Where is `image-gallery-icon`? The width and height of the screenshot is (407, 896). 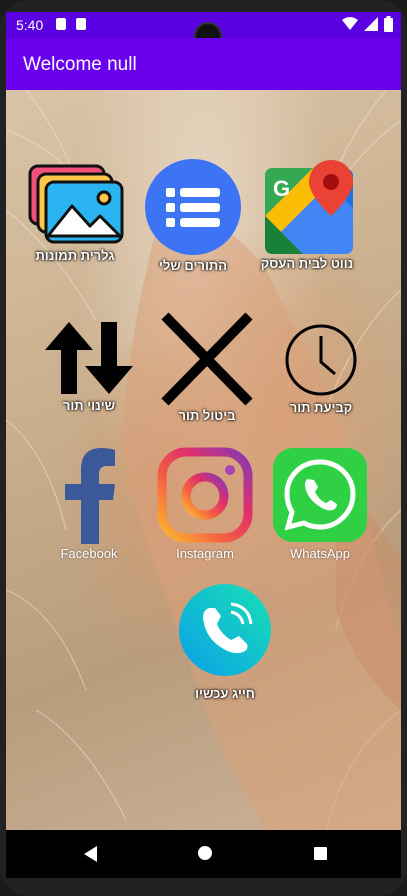
image-gallery-icon is located at coordinates (76, 204).